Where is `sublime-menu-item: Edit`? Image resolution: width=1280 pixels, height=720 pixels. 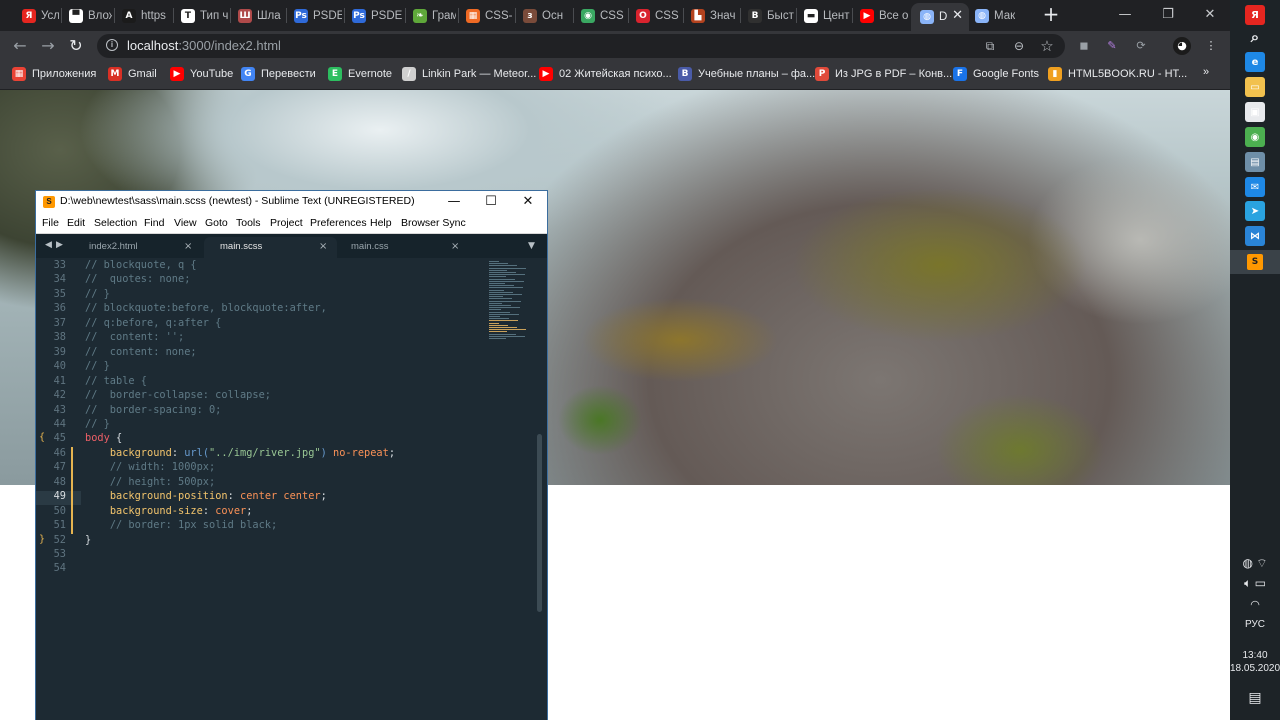 sublime-menu-item: Edit is located at coordinates (76, 223).